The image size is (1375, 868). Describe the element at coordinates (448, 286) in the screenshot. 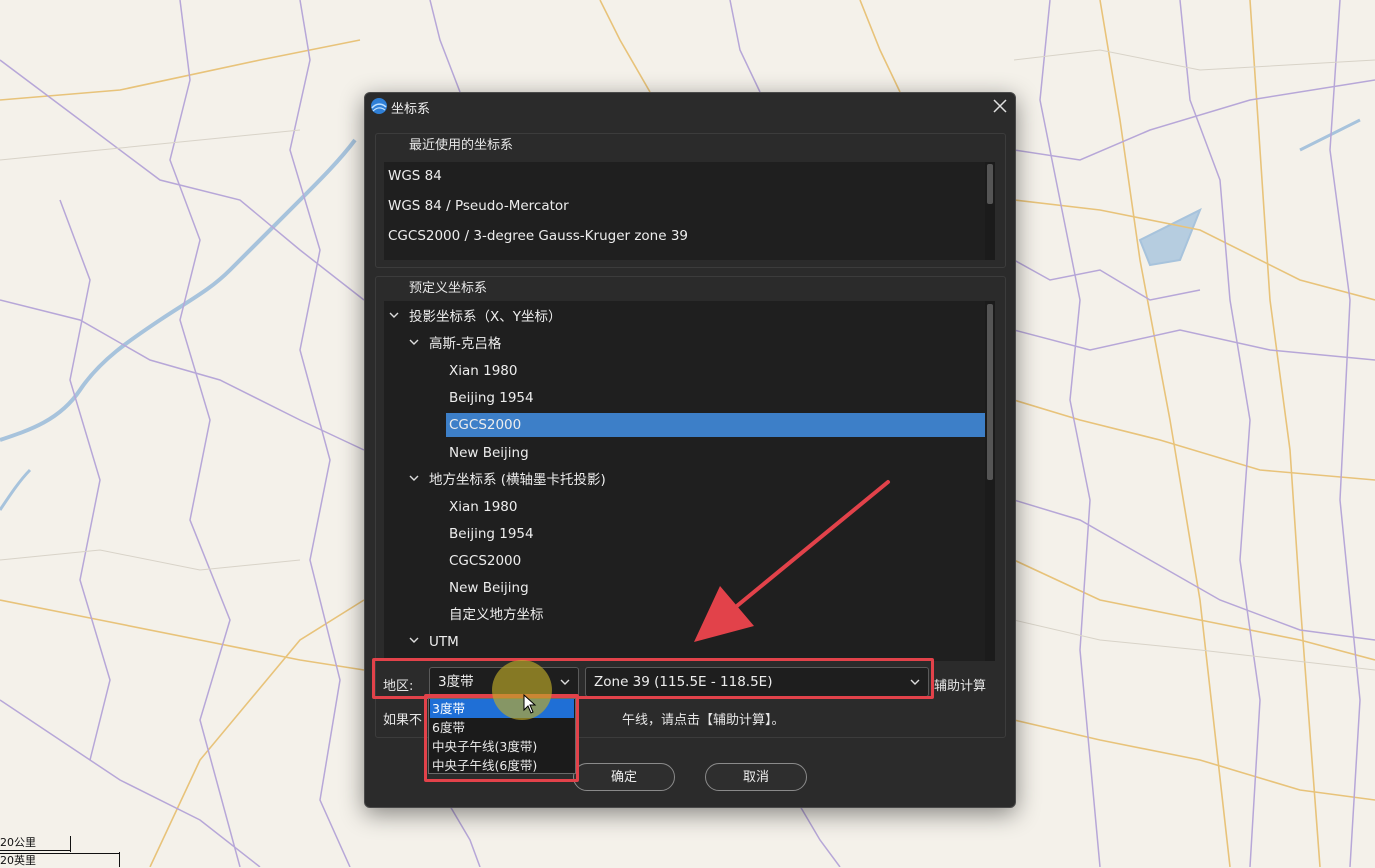

I see `predefined-group-label: 预定义坐标系` at that location.